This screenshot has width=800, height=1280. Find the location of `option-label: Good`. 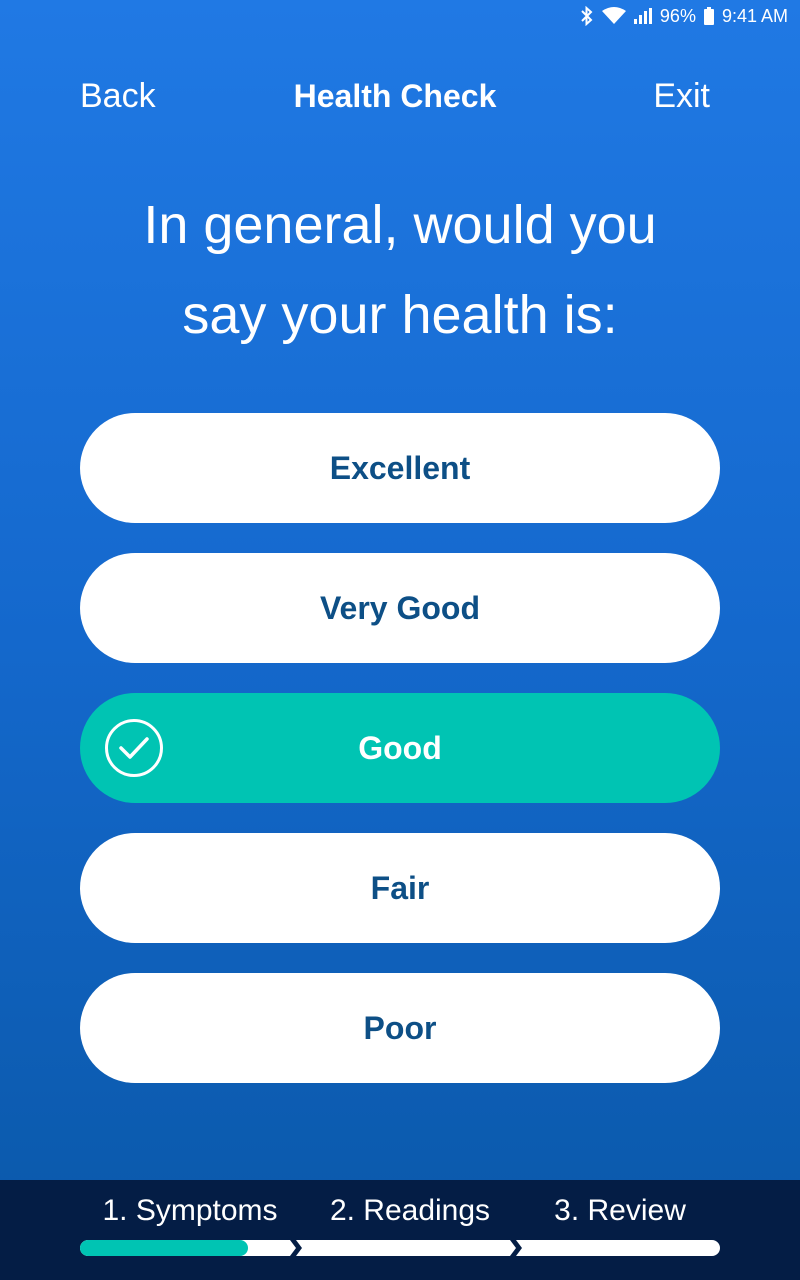

option-label: Good is located at coordinates (400, 747).